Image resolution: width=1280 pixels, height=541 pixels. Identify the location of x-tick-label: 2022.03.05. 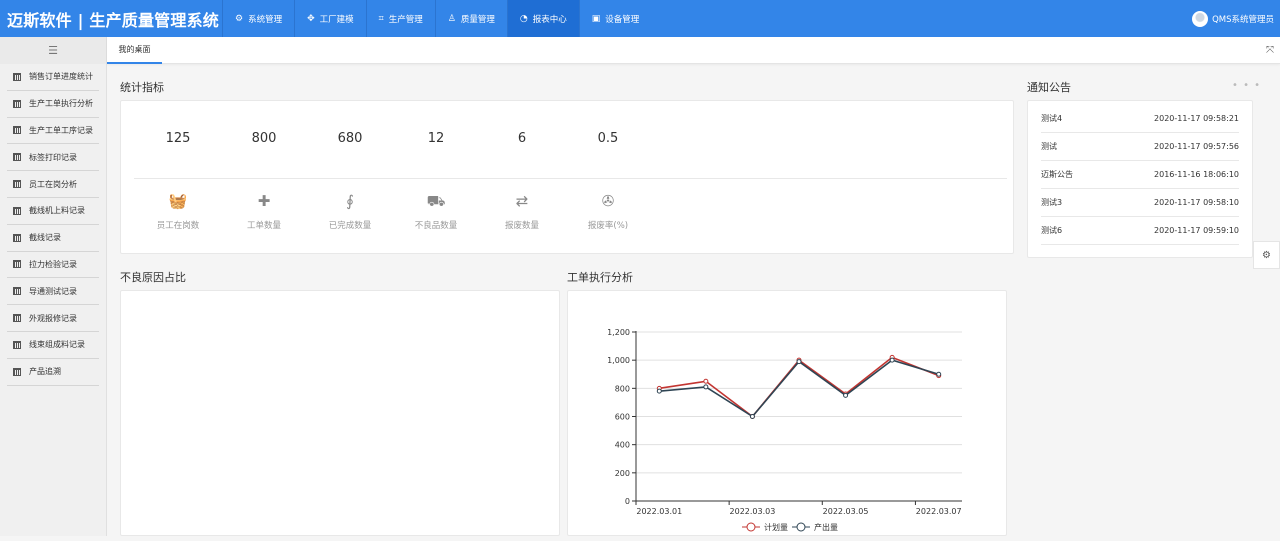
(846, 511).